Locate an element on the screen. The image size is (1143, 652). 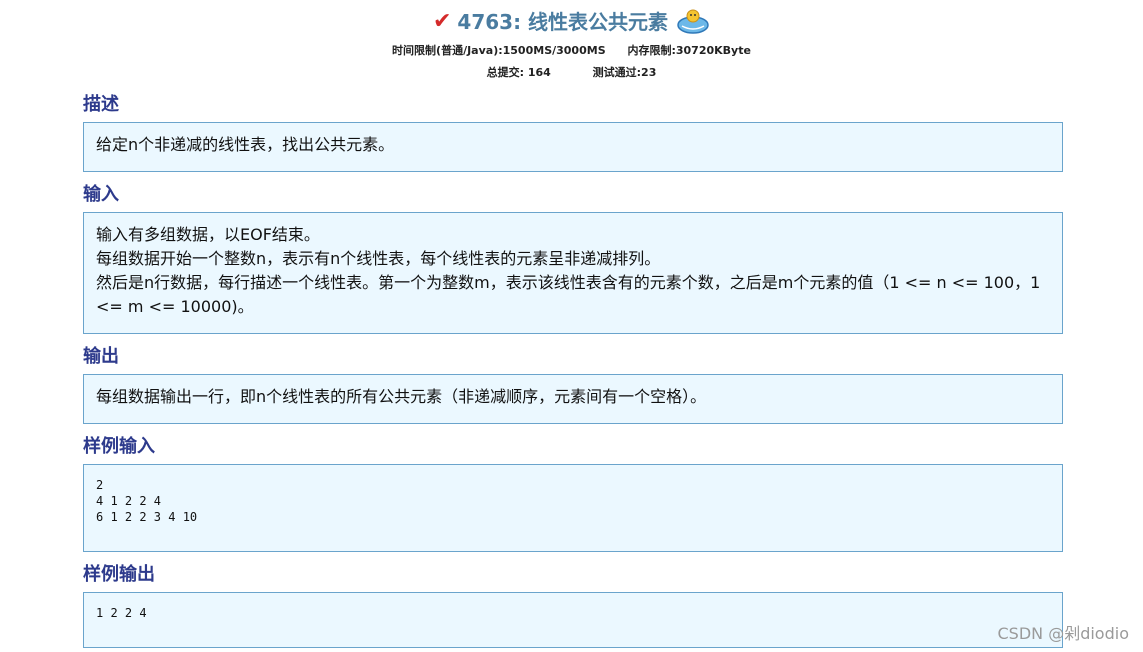
passed-count: 测试通过:23 is located at coordinates (624, 72).